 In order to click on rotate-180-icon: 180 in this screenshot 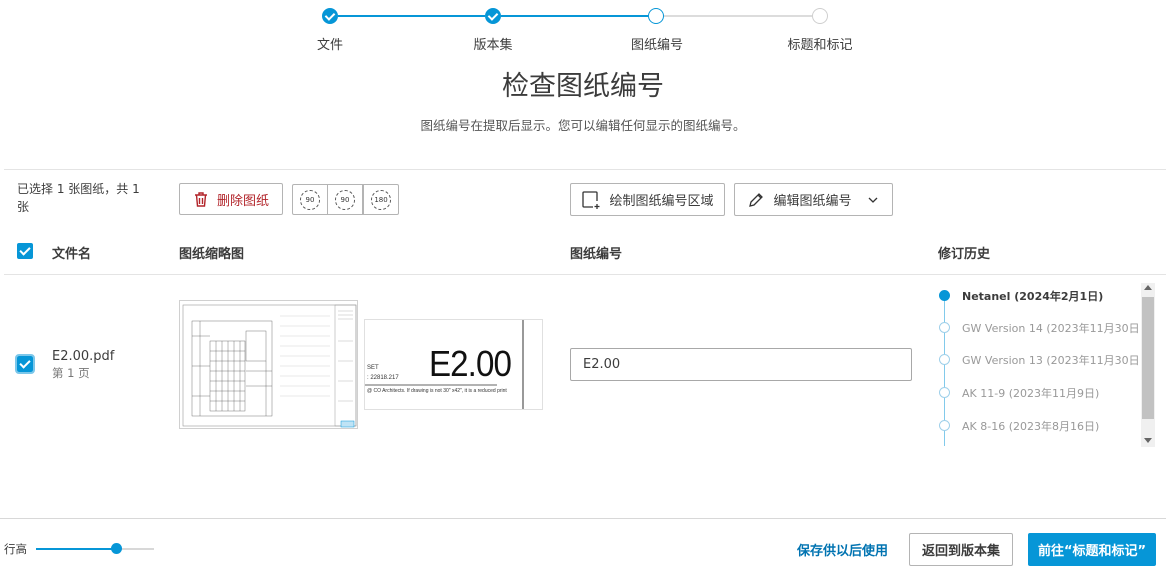, I will do `click(381, 199)`.